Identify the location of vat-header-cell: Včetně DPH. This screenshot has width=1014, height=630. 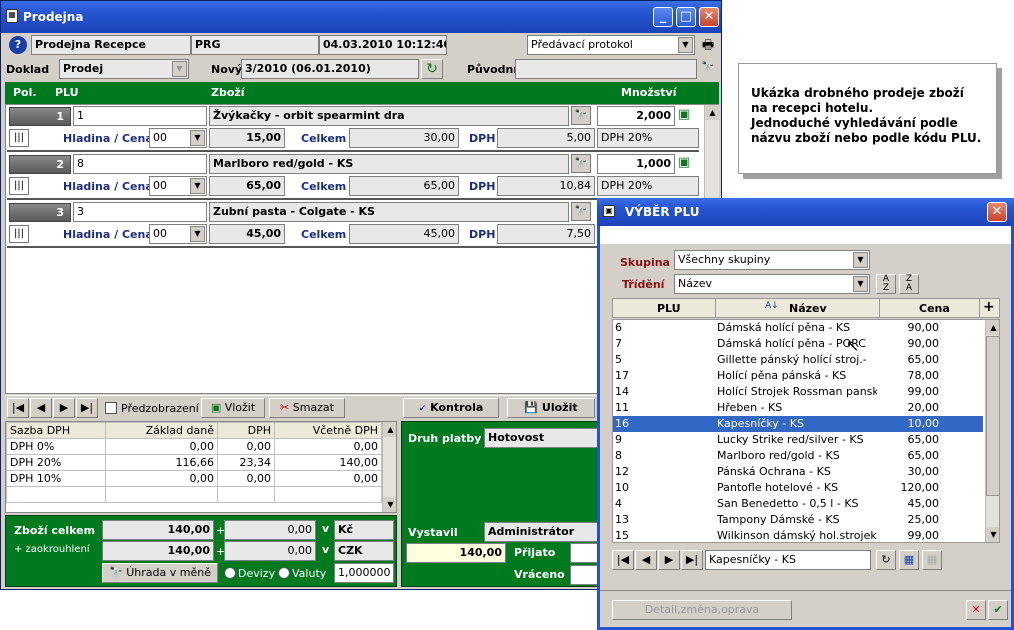
(328, 430).